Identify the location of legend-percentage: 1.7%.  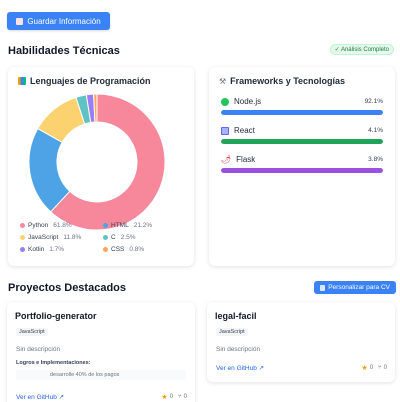
(57, 249).